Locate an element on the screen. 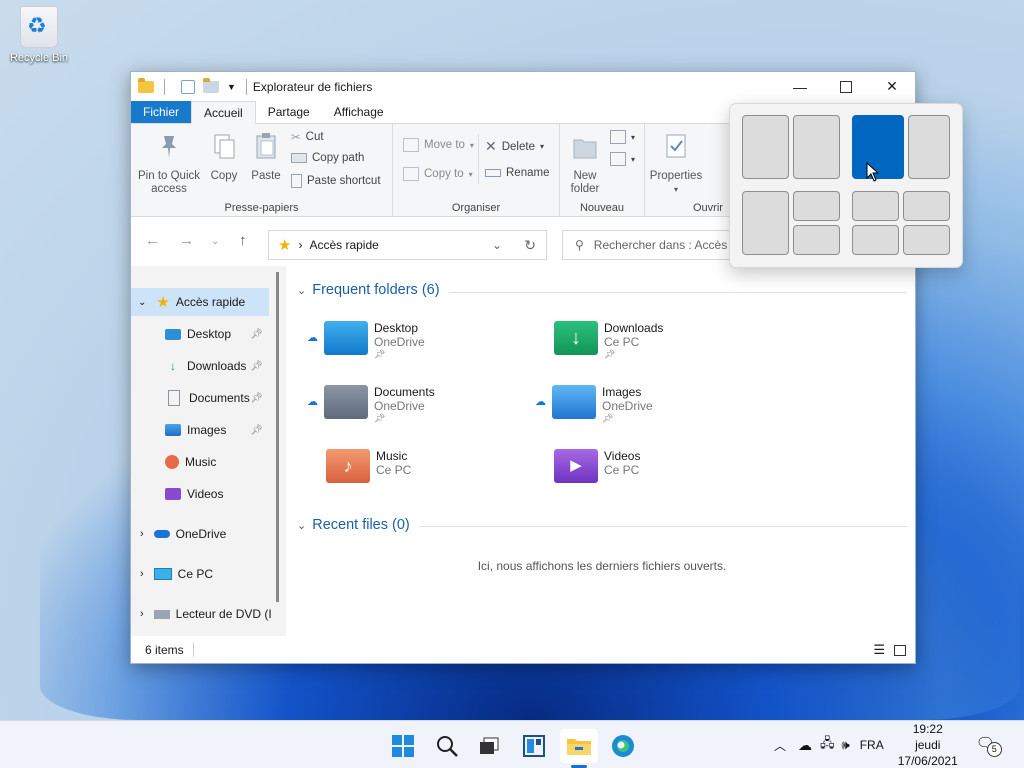  copy-path-button: Copy path is located at coordinates (327, 158).